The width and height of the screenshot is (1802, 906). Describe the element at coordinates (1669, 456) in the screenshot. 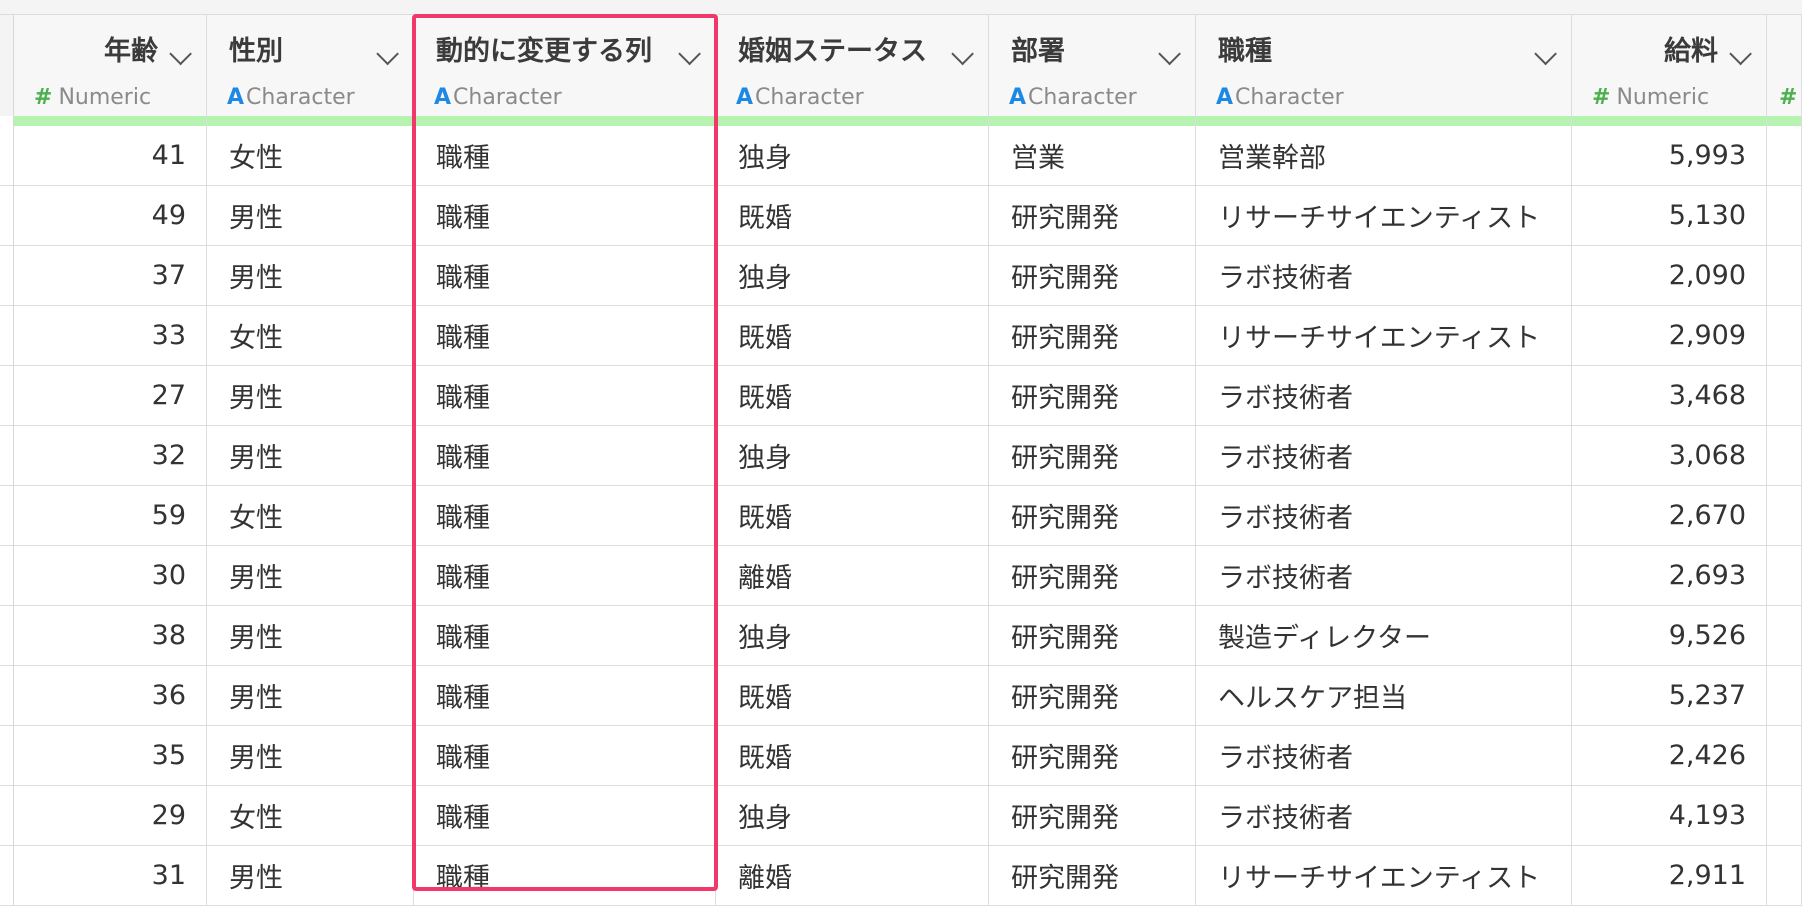

I see `table-cell: 3,068` at that location.